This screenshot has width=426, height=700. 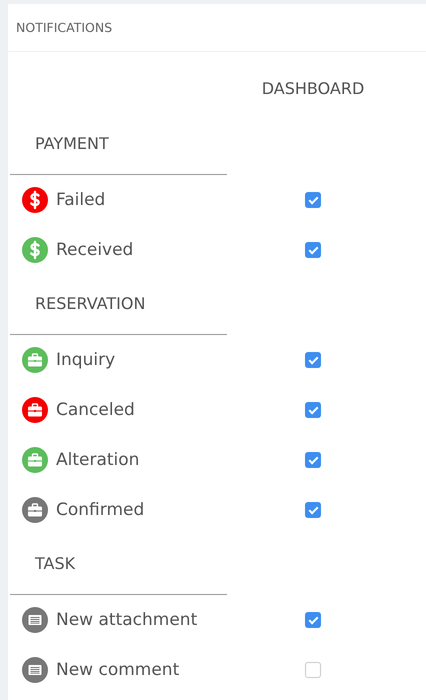 I want to click on notification-label: Received, so click(x=95, y=250).